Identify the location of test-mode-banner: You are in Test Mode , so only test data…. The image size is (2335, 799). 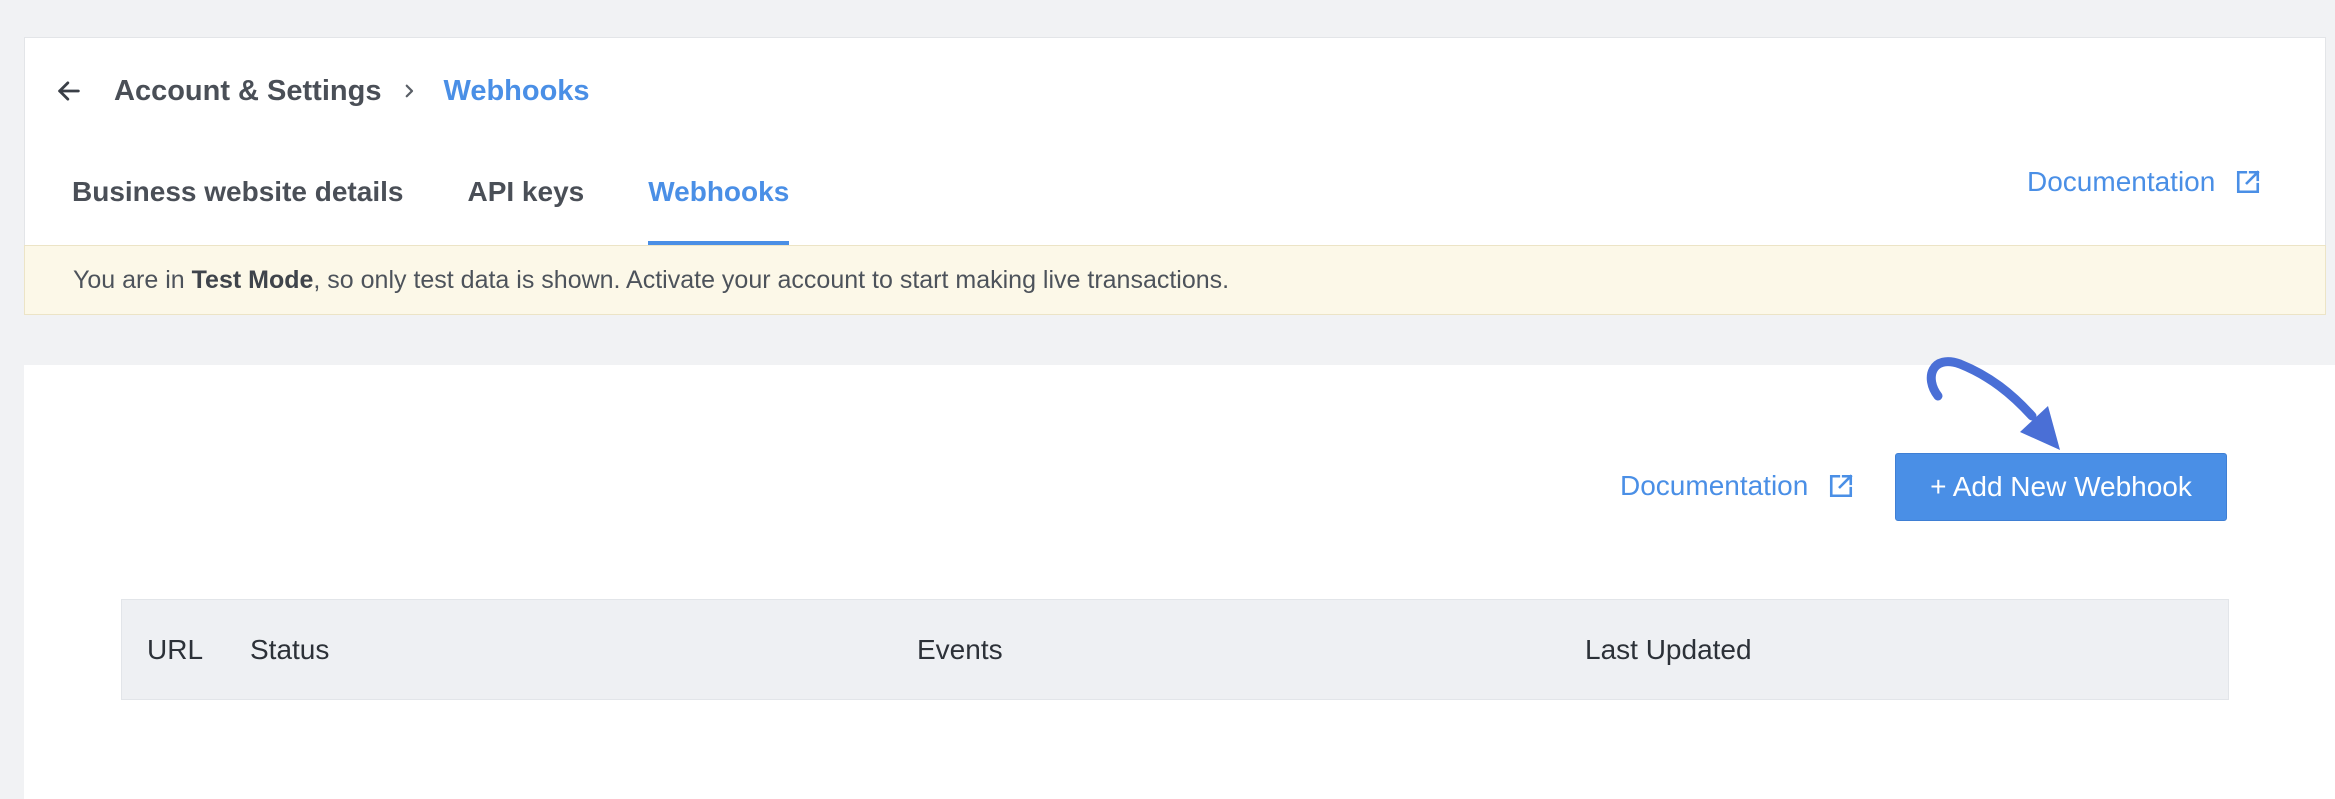
(1175, 280).